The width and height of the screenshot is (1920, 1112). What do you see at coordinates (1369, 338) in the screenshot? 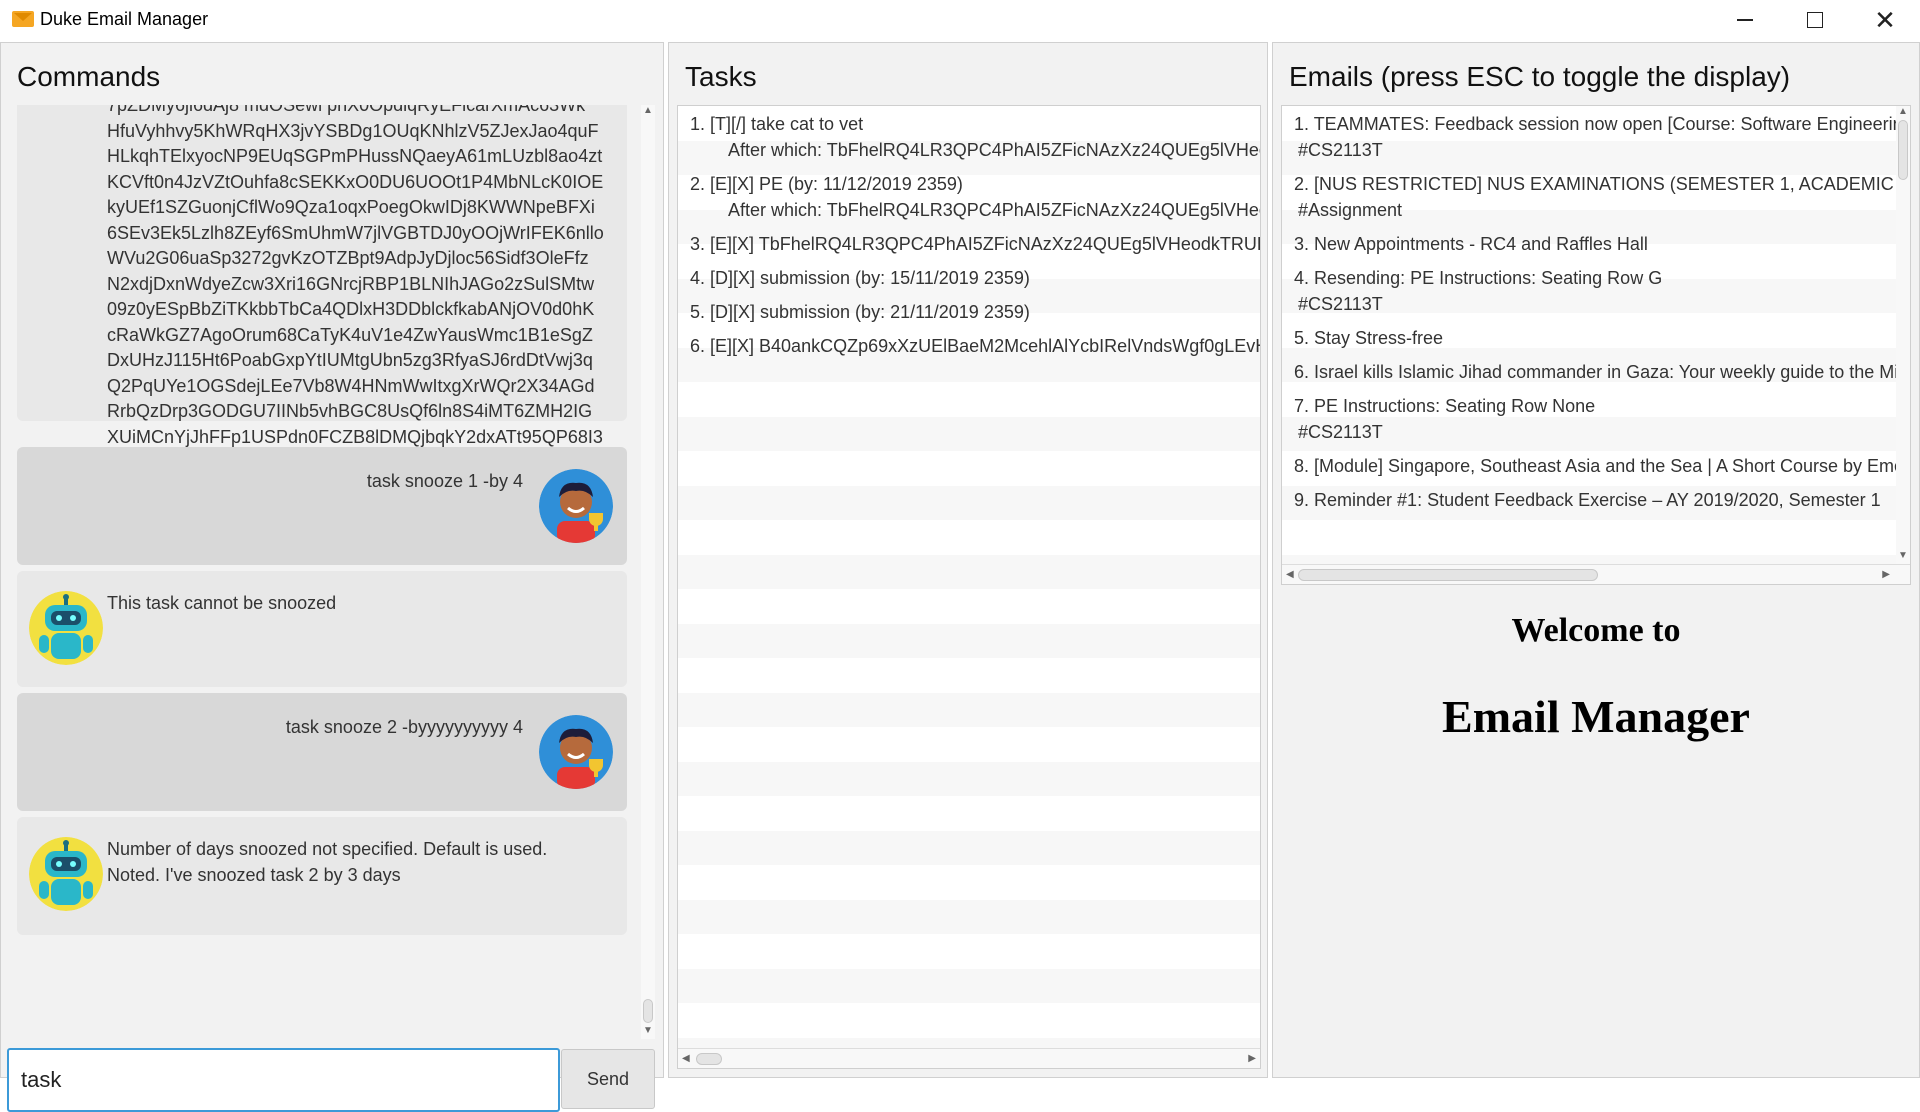
I see `email-subject: 5. Stay Stress-free` at bounding box center [1369, 338].